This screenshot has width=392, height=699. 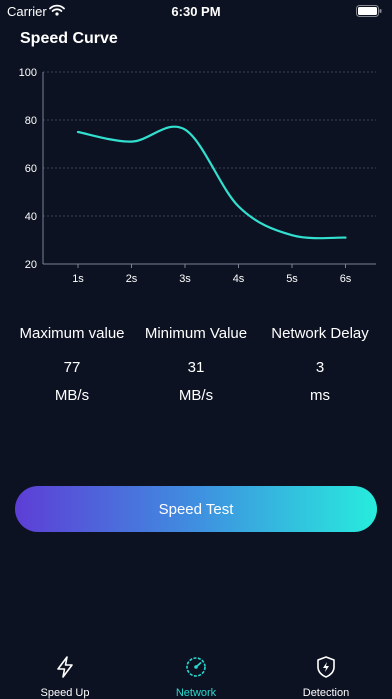 What do you see at coordinates (31, 121) in the screenshot?
I see `y-tick-label: 80` at bounding box center [31, 121].